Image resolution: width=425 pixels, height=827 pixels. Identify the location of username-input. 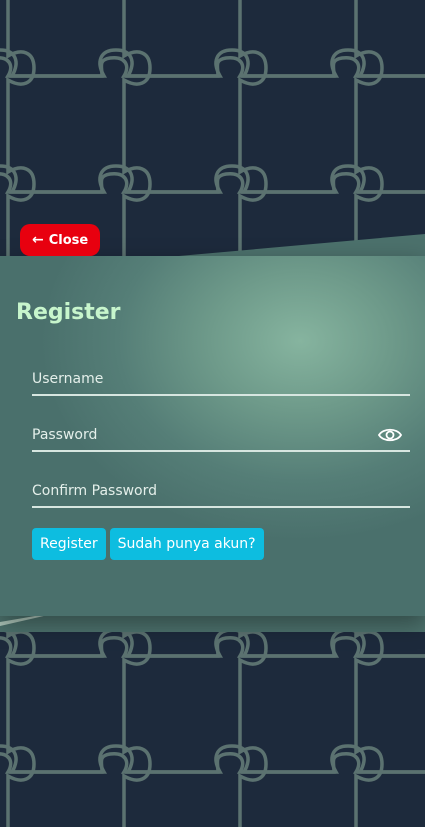
(221, 379).